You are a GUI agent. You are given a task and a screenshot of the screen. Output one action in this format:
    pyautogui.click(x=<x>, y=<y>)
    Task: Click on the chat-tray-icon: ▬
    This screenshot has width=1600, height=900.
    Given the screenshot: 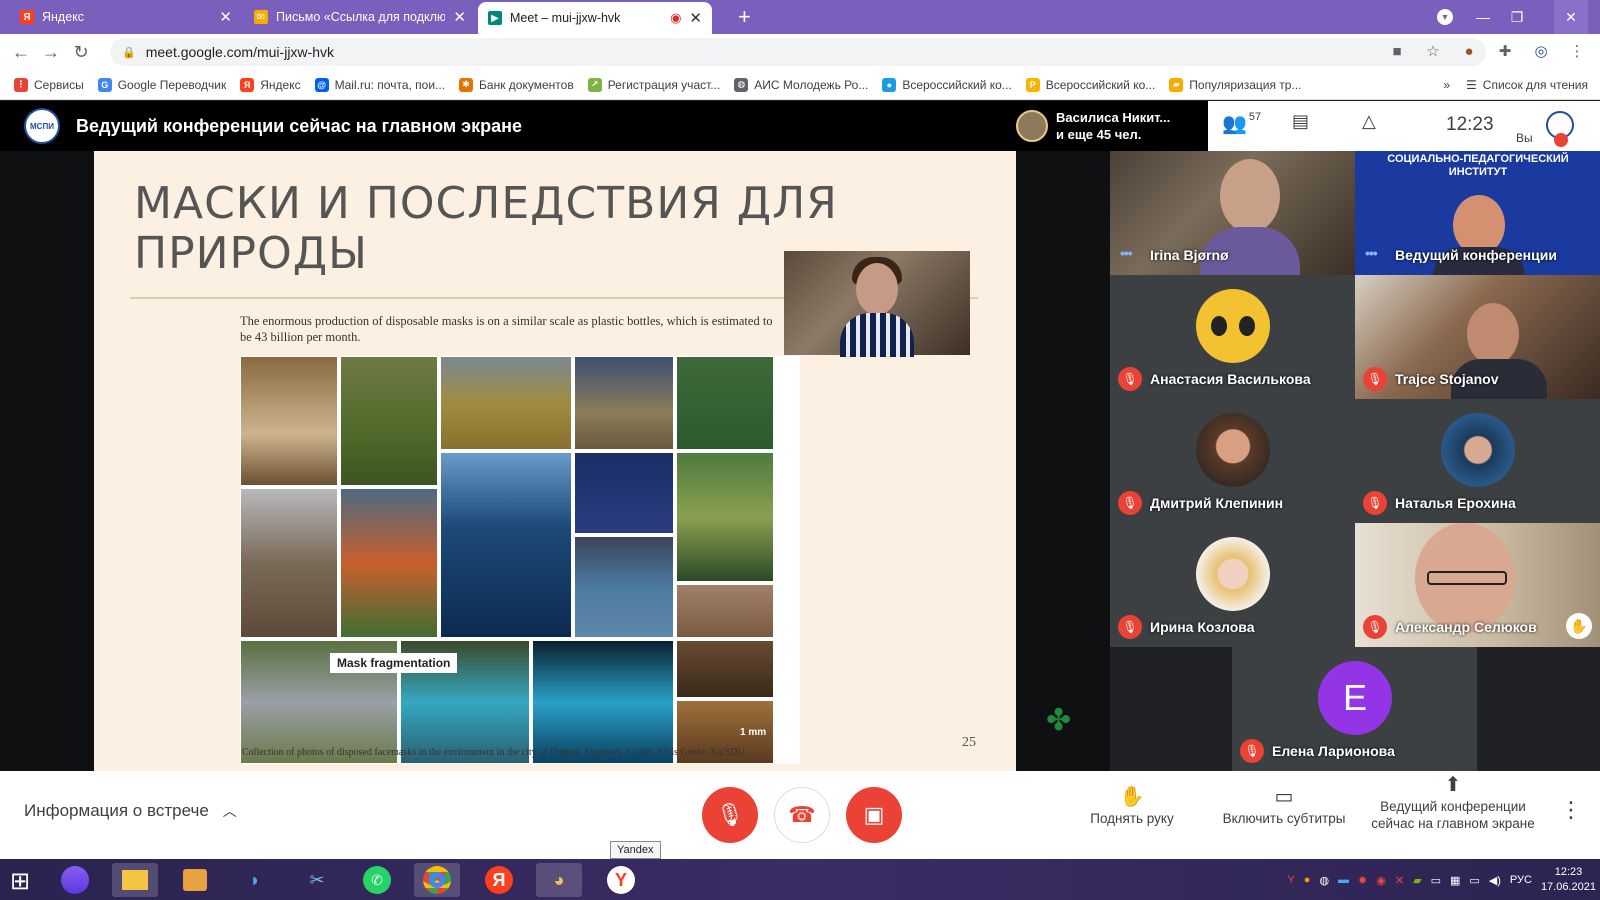 What is the action you would take?
    pyautogui.click(x=1343, y=880)
    